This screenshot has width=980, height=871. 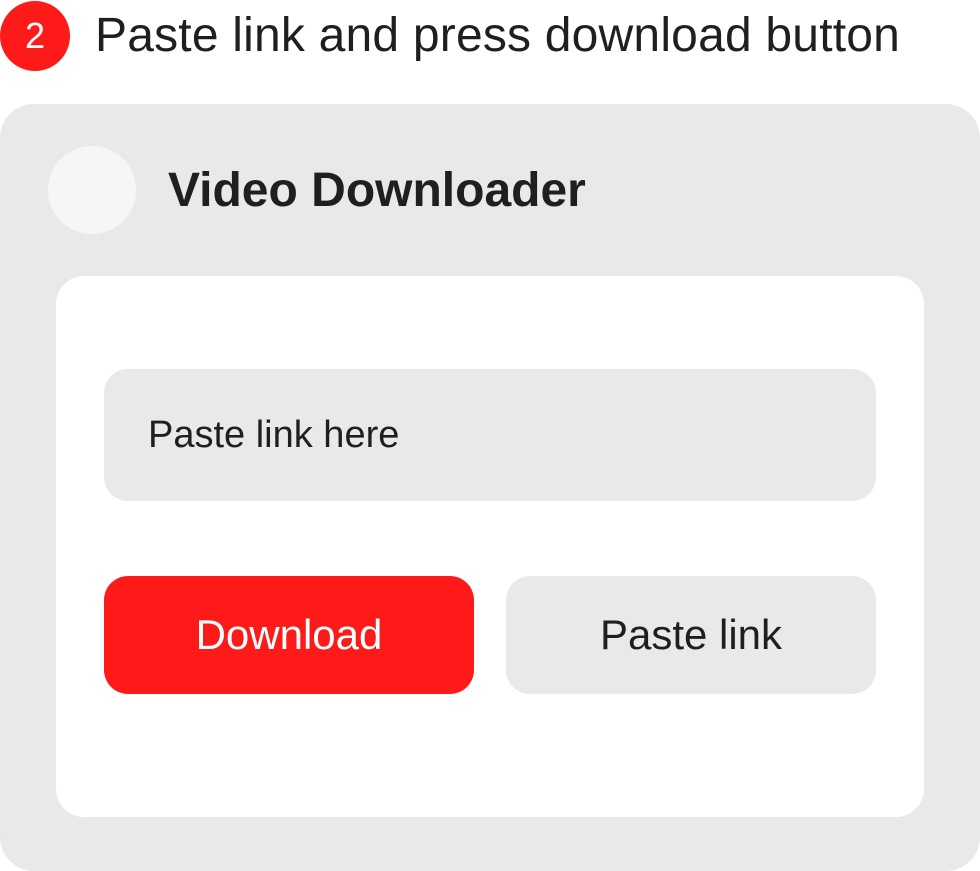 I want to click on step-header: 2 Paste link and press download button, so click(x=450, y=36).